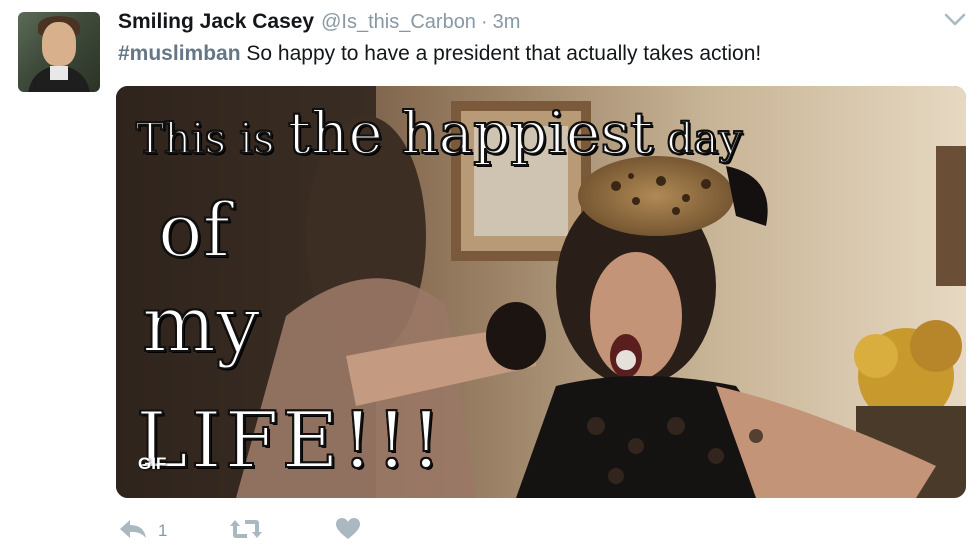  What do you see at coordinates (59, 44) in the screenshot?
I see `avatar-face` at bounding box center [59, 44].